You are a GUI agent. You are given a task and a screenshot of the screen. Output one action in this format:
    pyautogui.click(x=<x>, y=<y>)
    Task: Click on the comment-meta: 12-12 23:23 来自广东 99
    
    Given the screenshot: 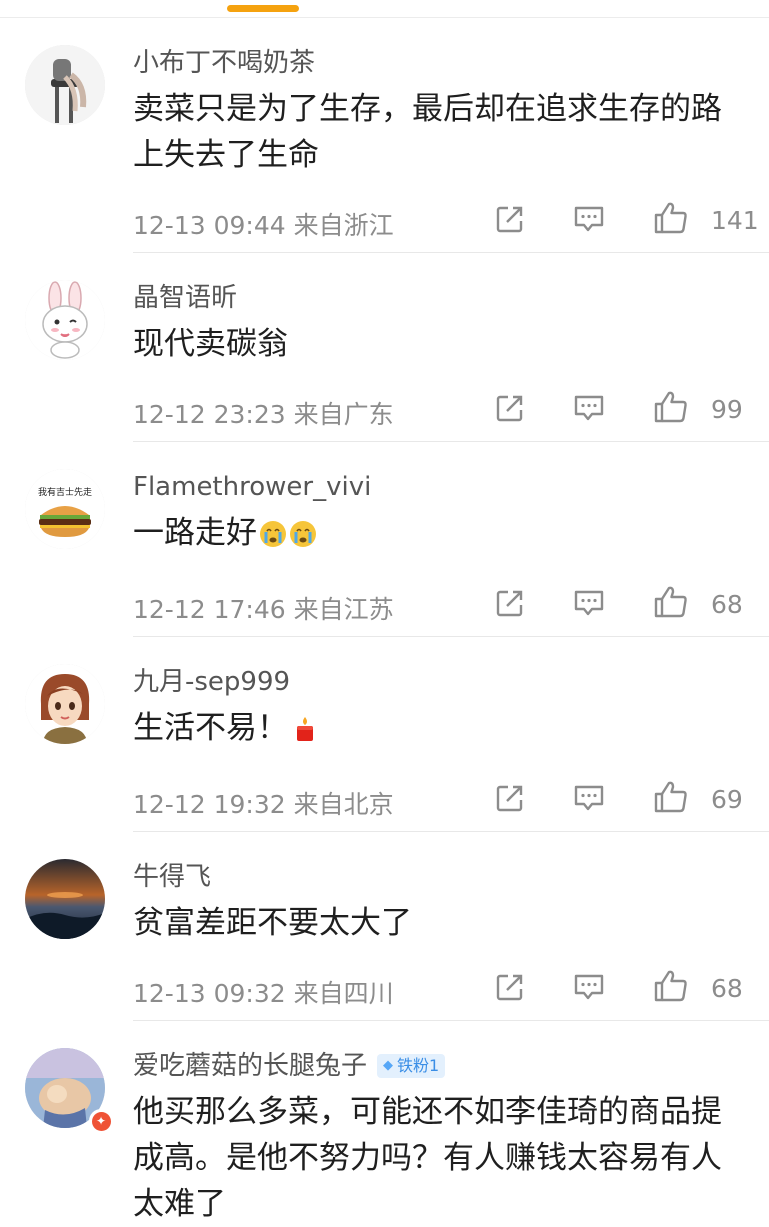 What is the action you would take?
    pyautogui.click(x=451, y=411)
    